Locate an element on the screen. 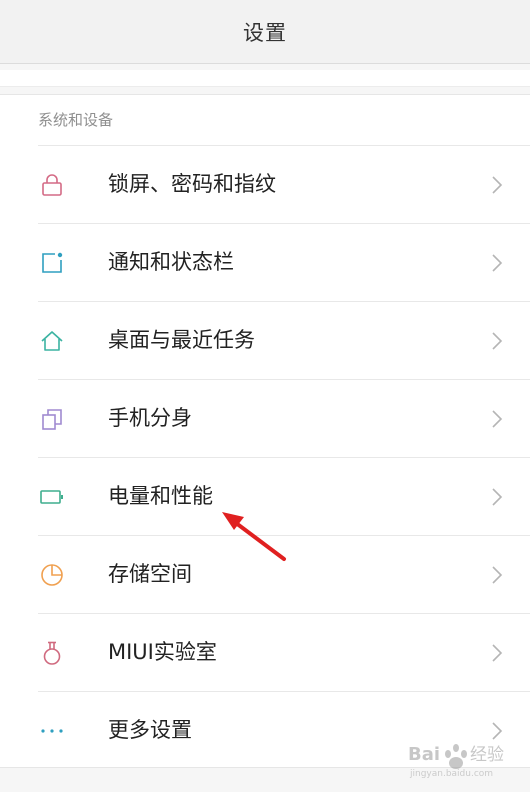 This screenshot has height=792, width=530. settings-item-lockscreen: 锁屏、密码和指纹 is located at coordinates (265, 184).